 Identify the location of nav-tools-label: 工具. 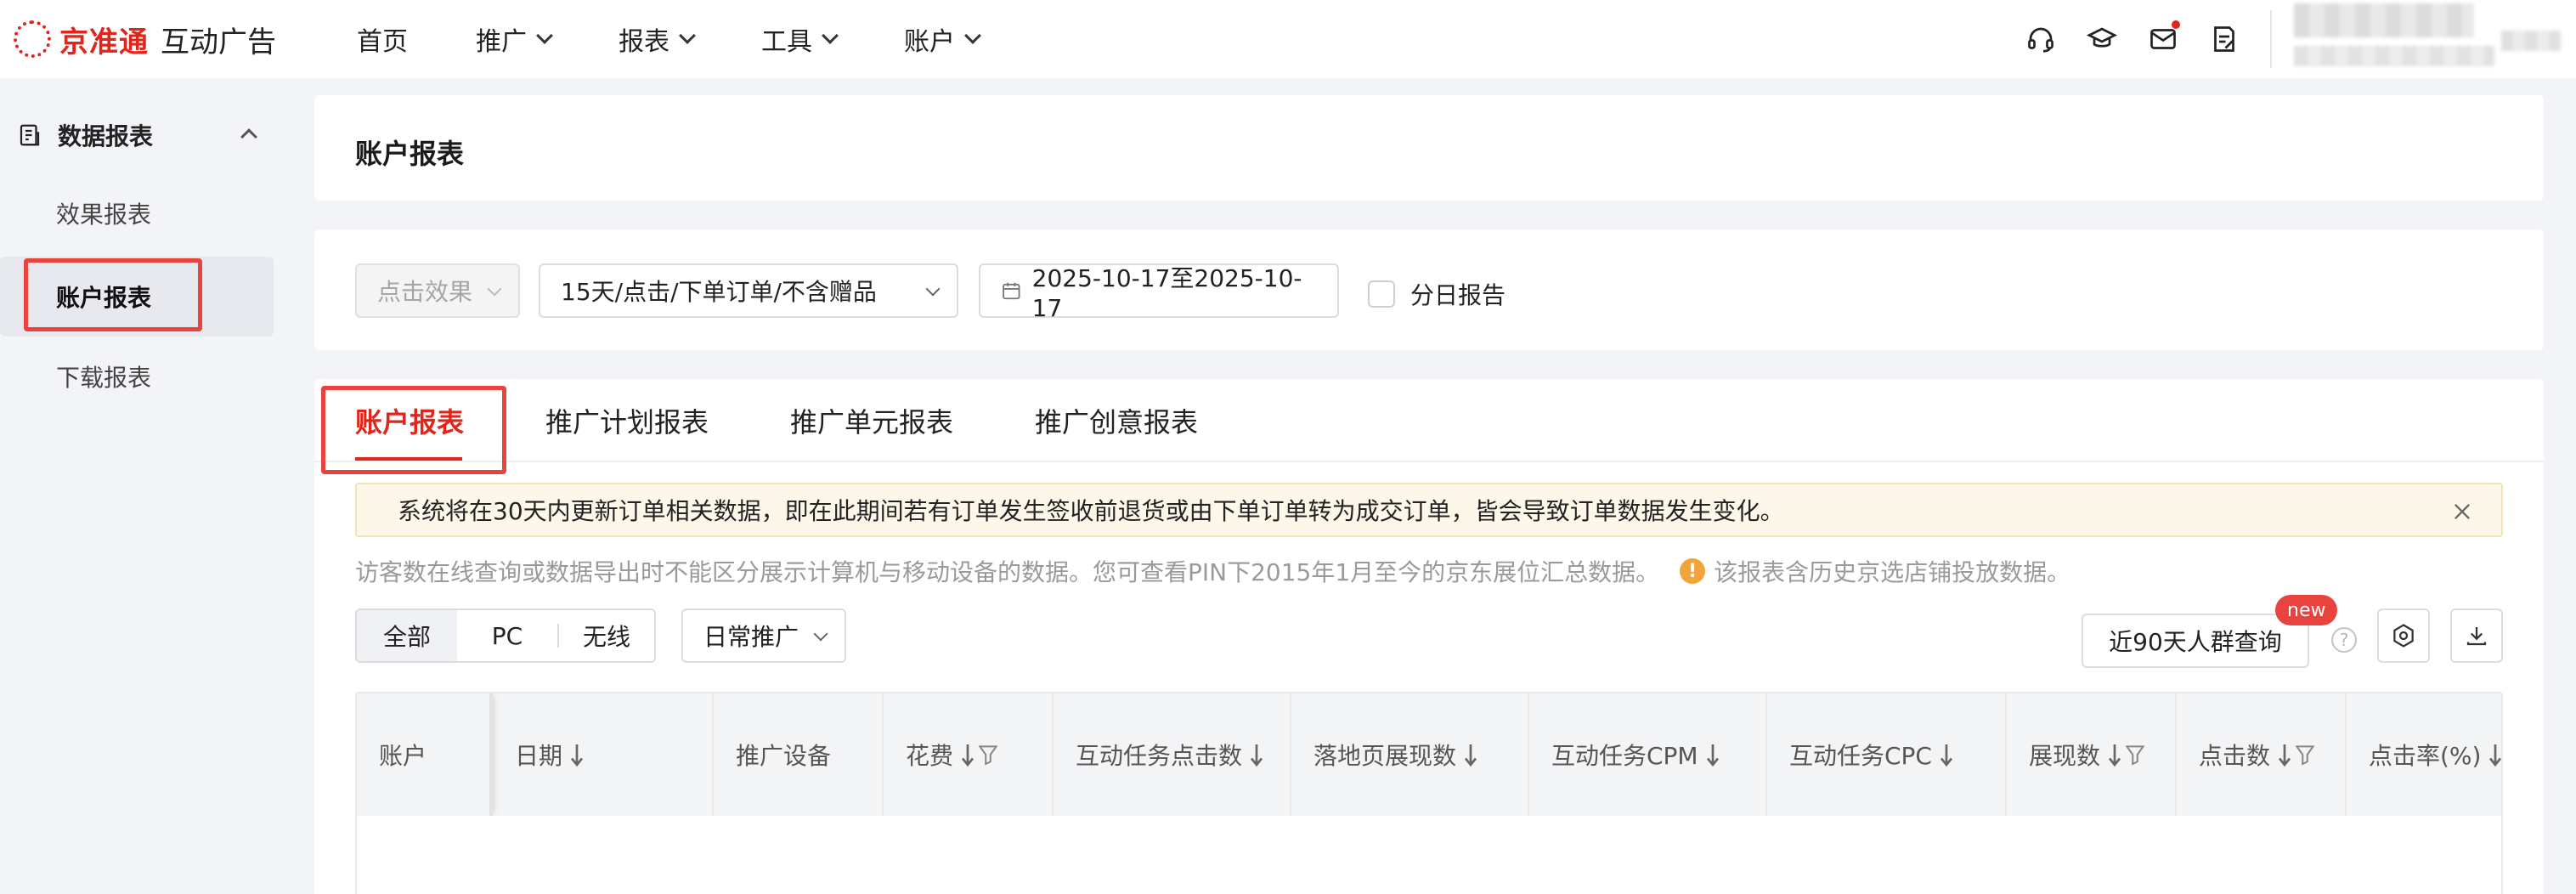
(786, 42).